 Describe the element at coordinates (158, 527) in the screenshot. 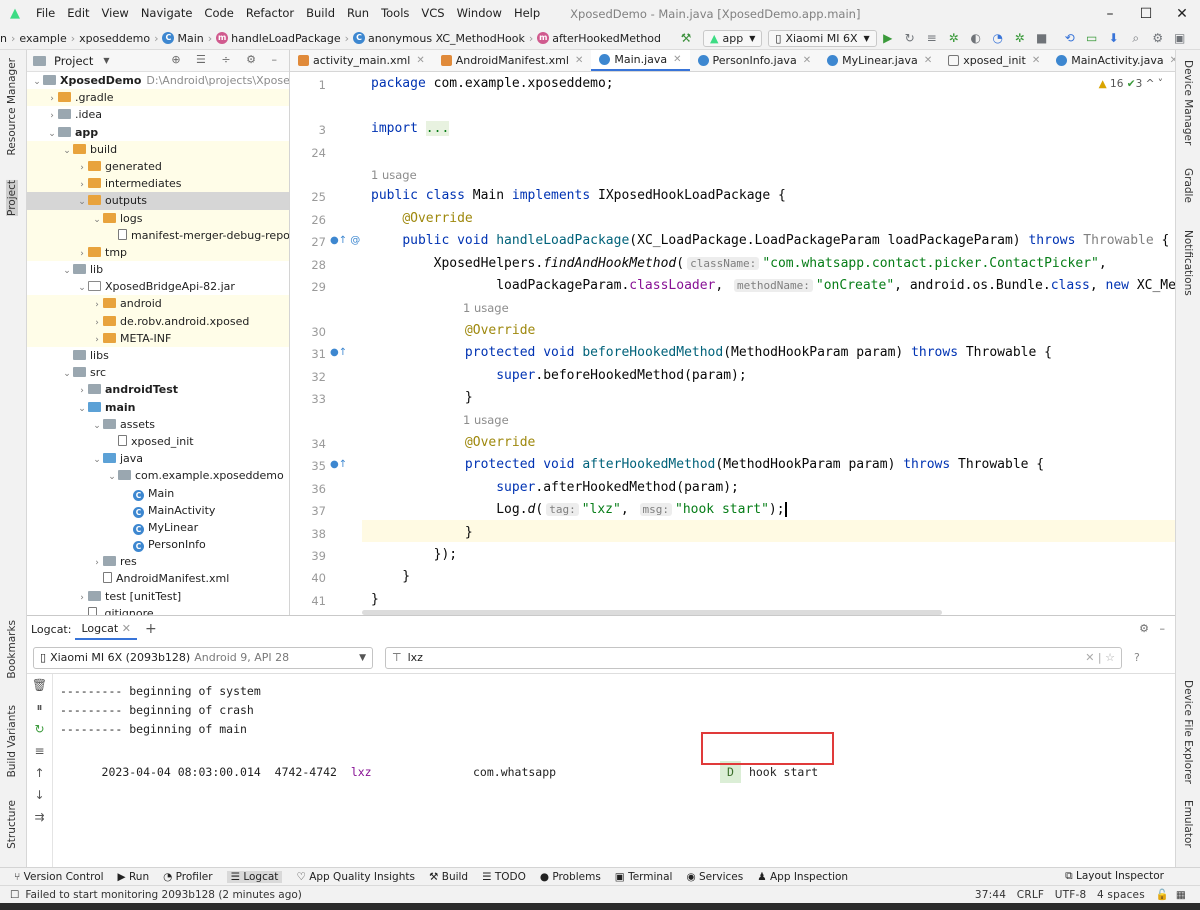

I see `tree-item: C MyLinear` at that location.